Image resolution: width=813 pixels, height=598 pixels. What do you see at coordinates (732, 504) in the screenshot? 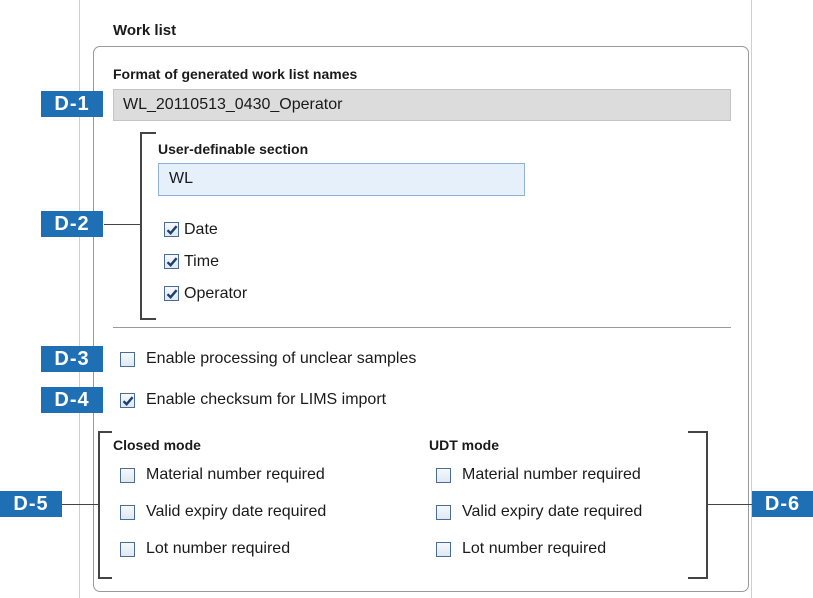
I see `d6-connector` at bounding box center [732, 504].